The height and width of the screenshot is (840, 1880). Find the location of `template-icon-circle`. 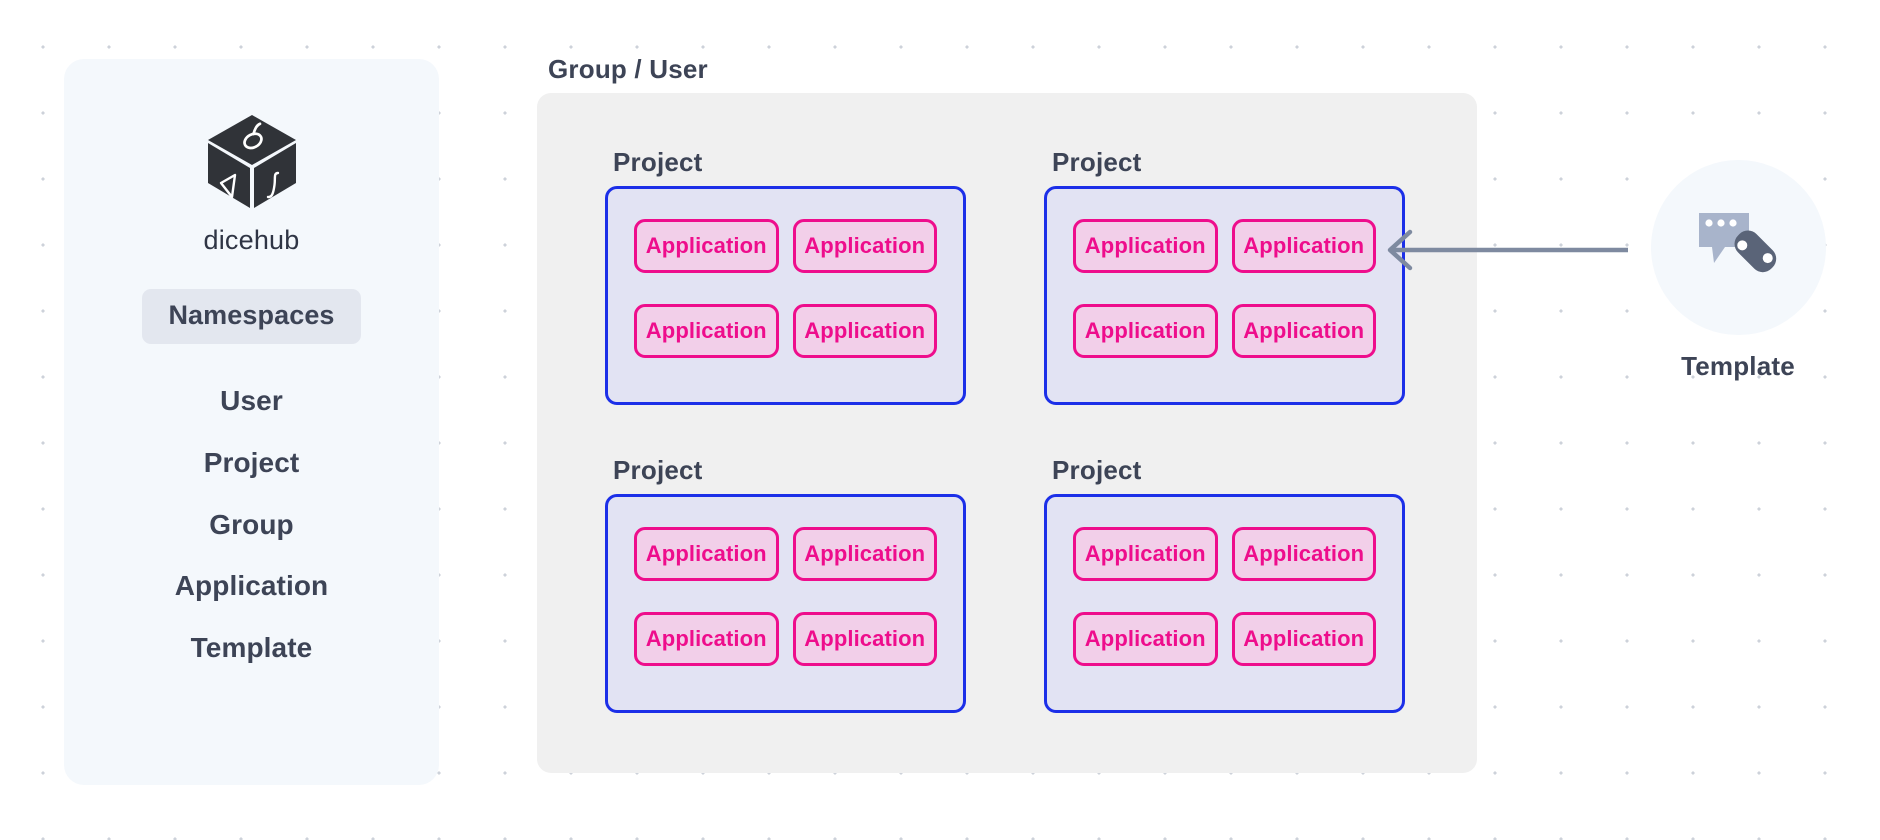

template-icon-circle is located at coordinates (1738, 247).